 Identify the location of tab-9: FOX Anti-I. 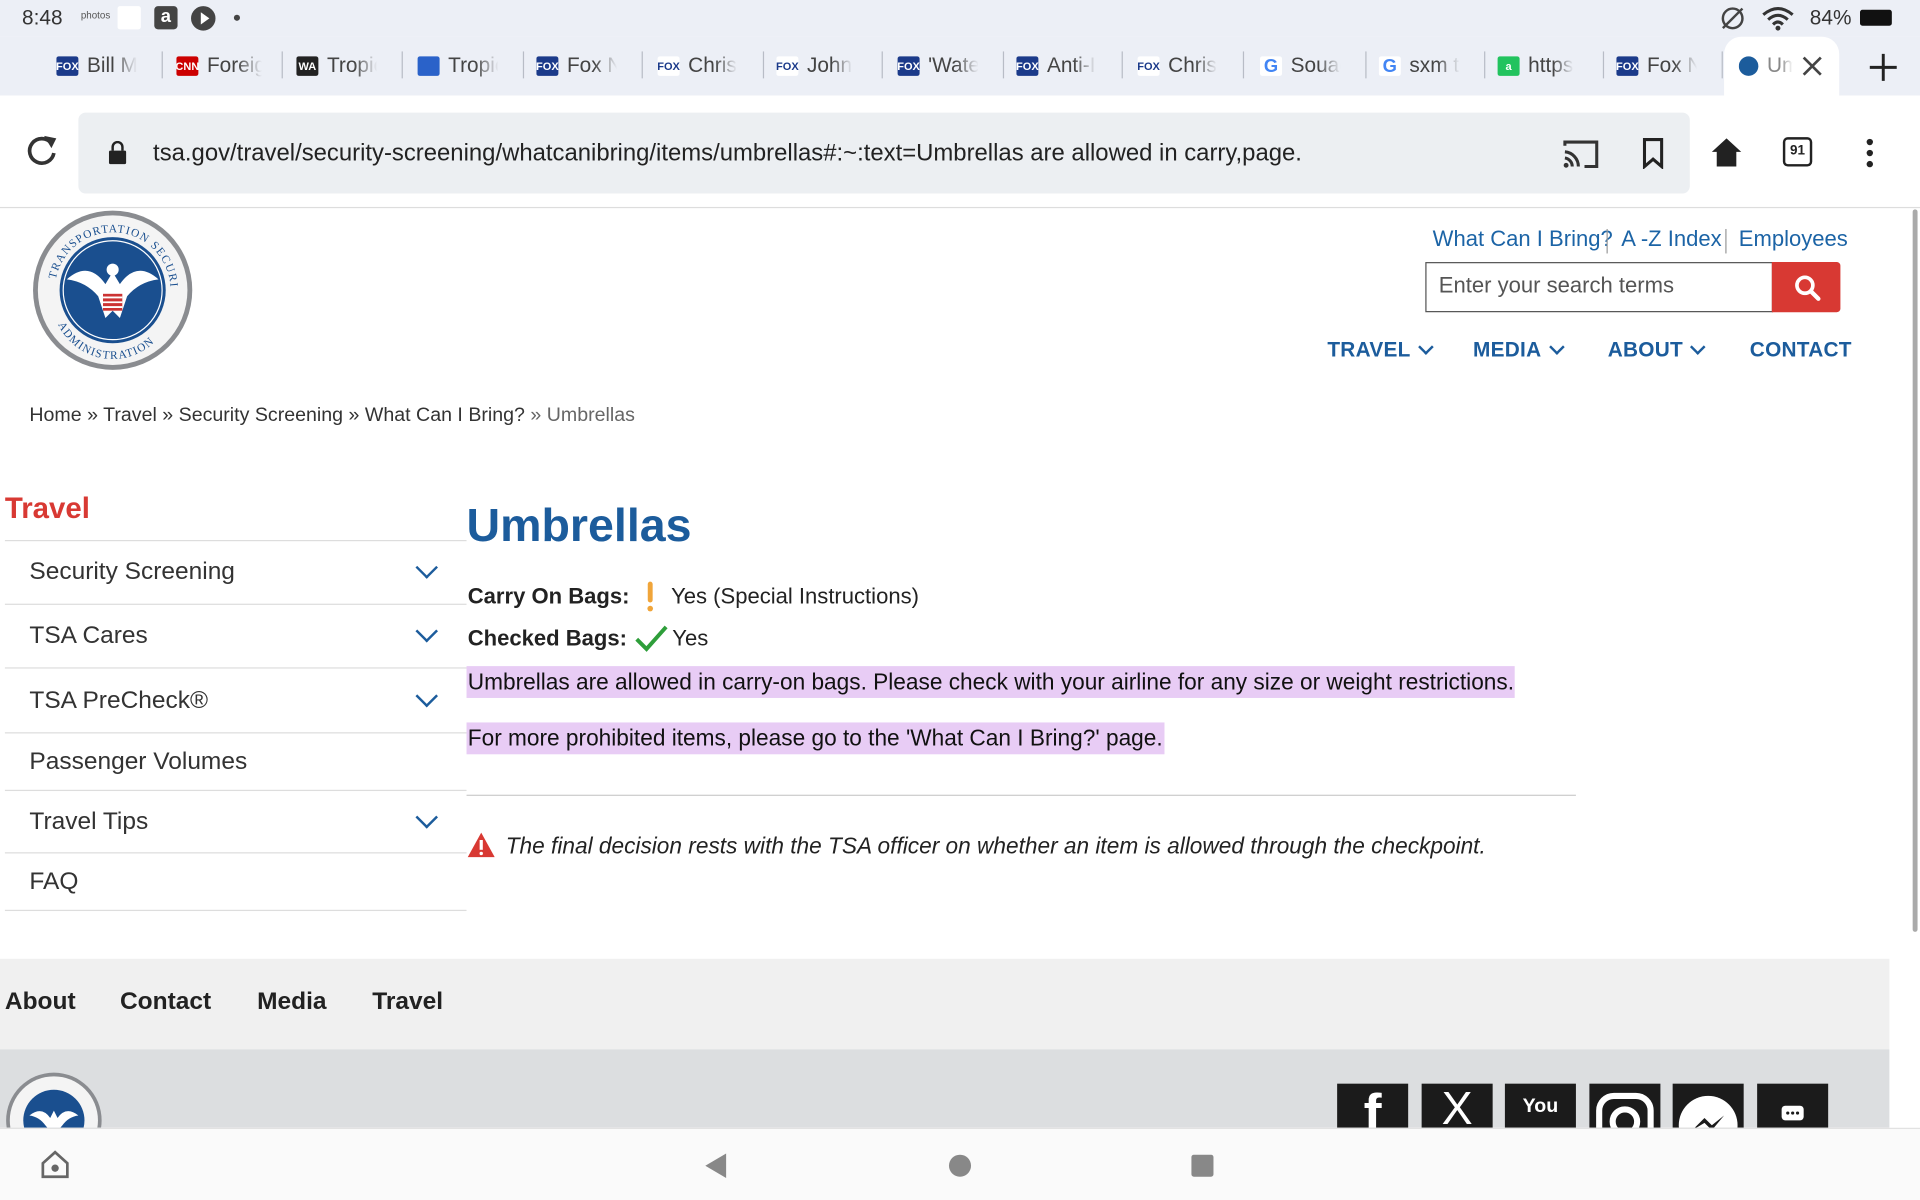
(1056, 66).